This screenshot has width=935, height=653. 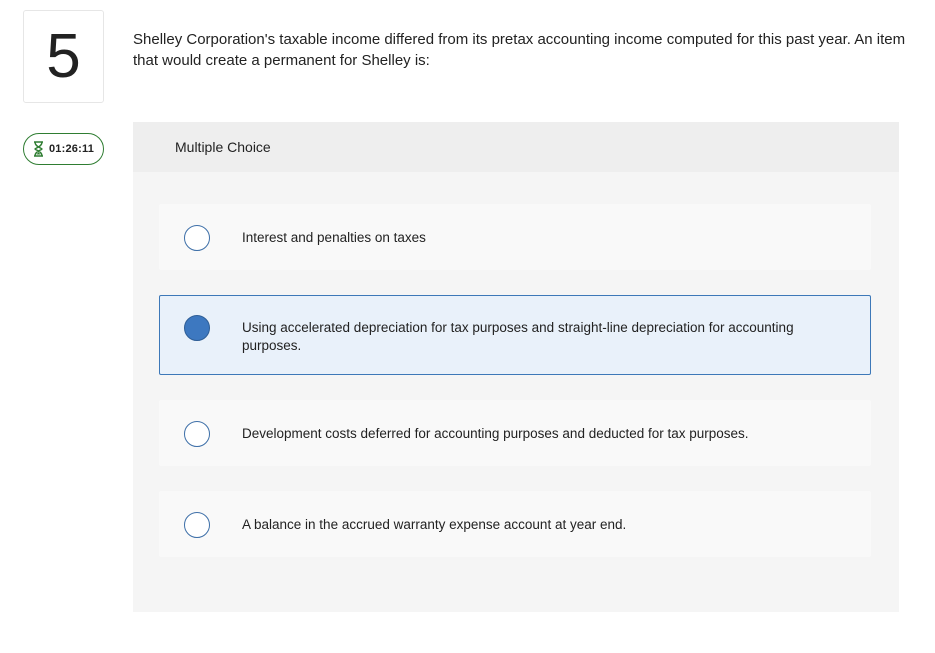 I want to click on hourglass-icon, so click(x=38, y=149).